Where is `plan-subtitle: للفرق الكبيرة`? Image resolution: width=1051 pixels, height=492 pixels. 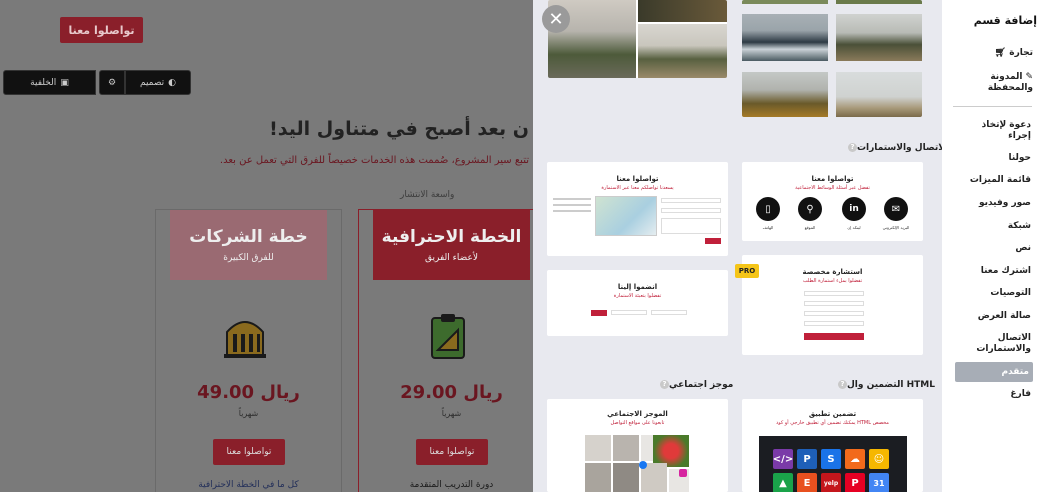
plan-subtitle: للفرق الكبيرة is located at coordinates (248, 258).